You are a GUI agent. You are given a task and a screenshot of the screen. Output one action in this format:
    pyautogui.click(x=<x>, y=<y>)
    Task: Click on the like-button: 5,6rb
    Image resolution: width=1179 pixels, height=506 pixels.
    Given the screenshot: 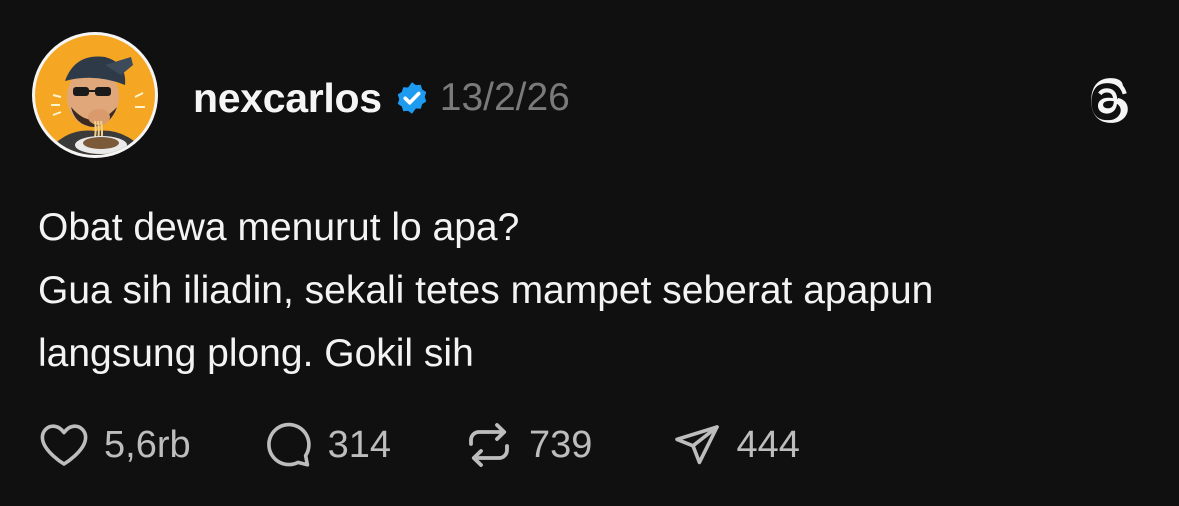 What is the action you would take?
    pyautogui.click(x=114, y=445)
    